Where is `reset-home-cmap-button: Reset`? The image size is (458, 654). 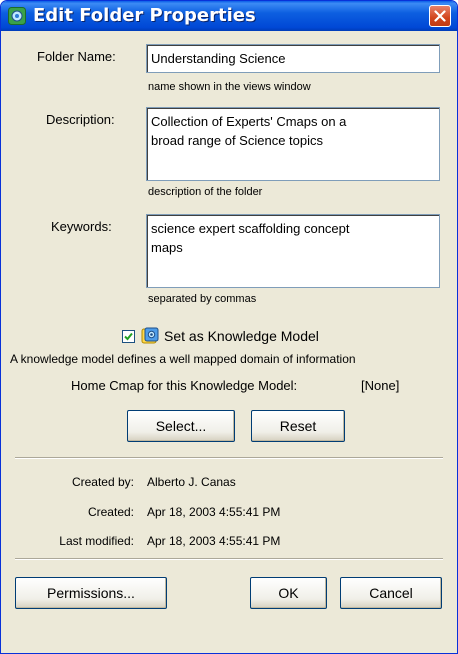
reset-home-cmap-button: Reset is located at coordinates (298, 426).